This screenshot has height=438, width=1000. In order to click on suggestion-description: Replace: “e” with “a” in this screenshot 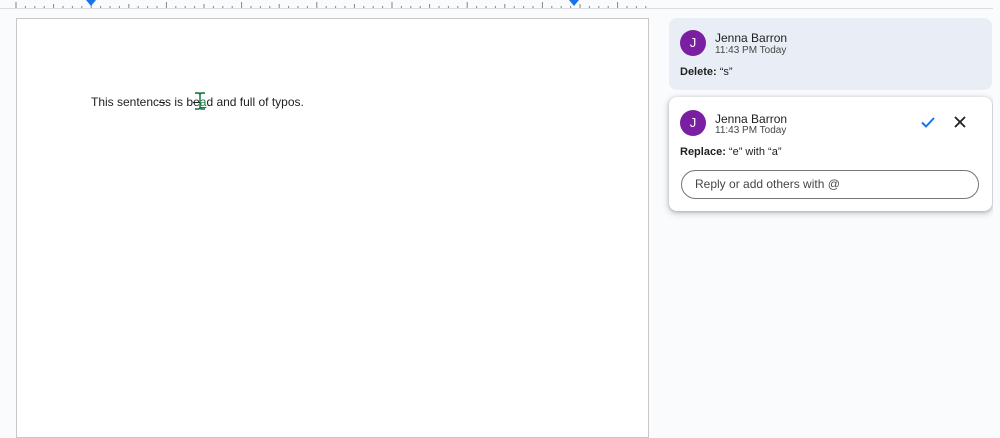, I will do `click(730, 152)`.